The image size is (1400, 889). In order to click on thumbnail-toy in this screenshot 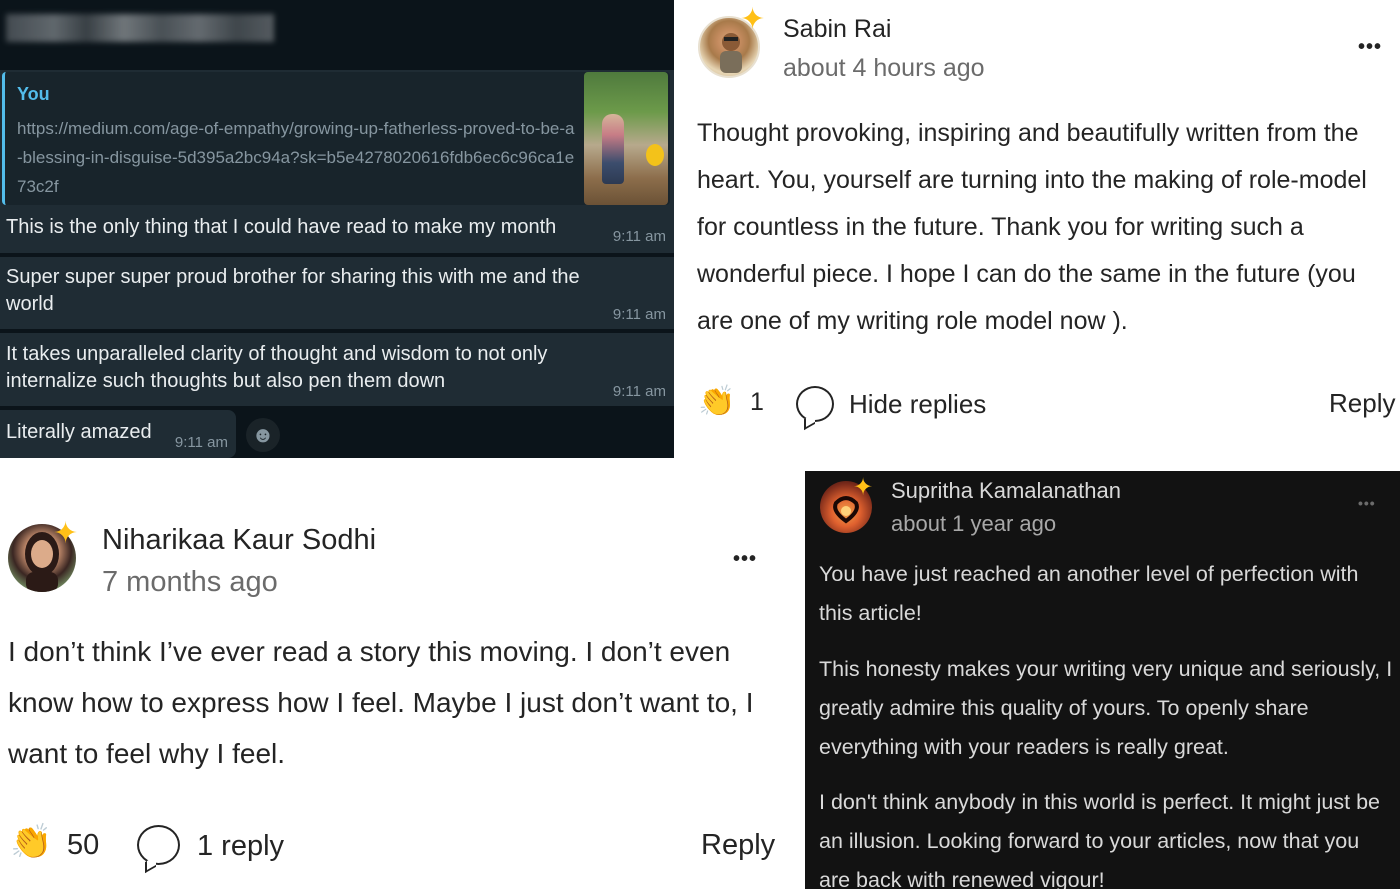, I will do `click(655, 155)`.